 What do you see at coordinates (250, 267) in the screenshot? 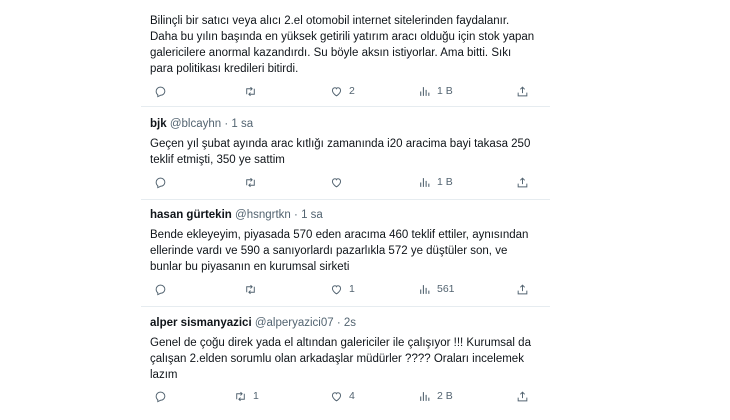
I see `tweet-text-line: bunlar bu piyasanın en kurumsal sirketi` at bounding box center [250, 267].